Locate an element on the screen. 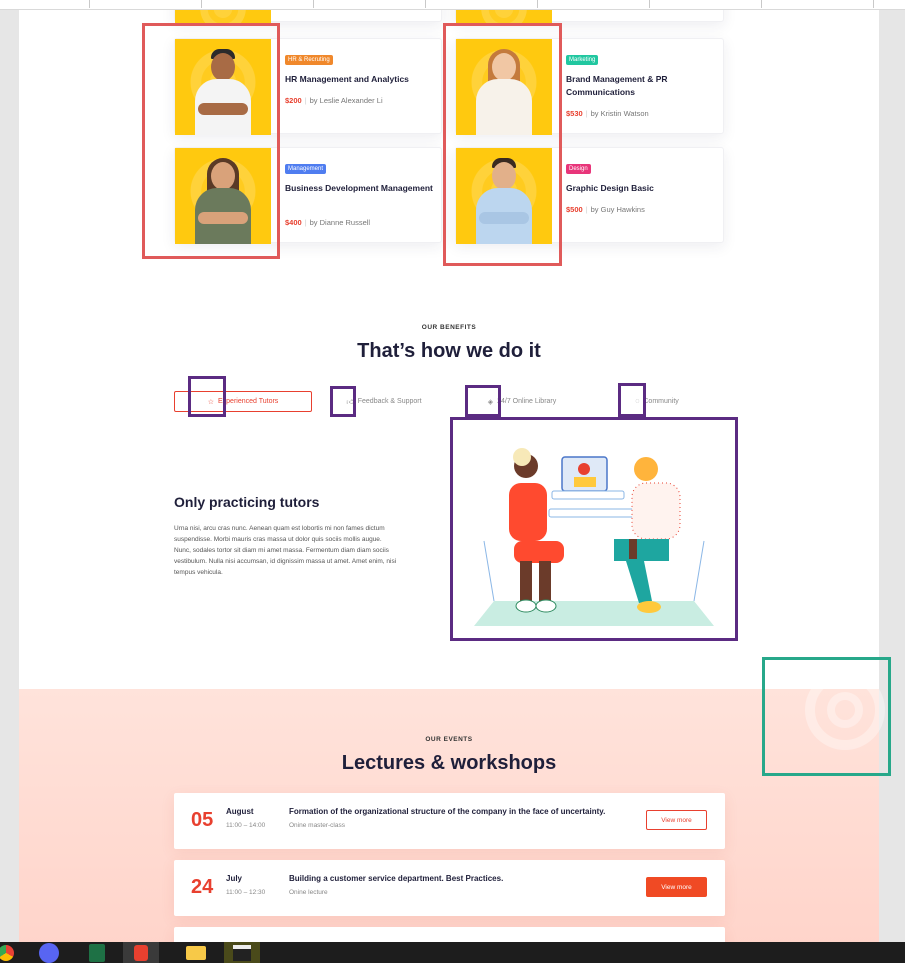 This screenshot has height=963, width=905. category-tag: Management is located at coordinates (306, 169).